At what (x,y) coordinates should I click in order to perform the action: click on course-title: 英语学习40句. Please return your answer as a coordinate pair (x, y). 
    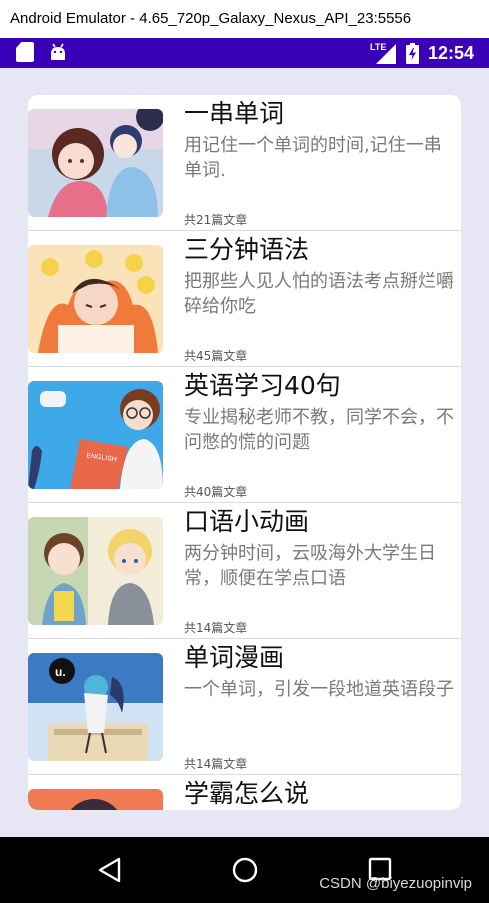
    Looking at the image, I should click on (262, 385).